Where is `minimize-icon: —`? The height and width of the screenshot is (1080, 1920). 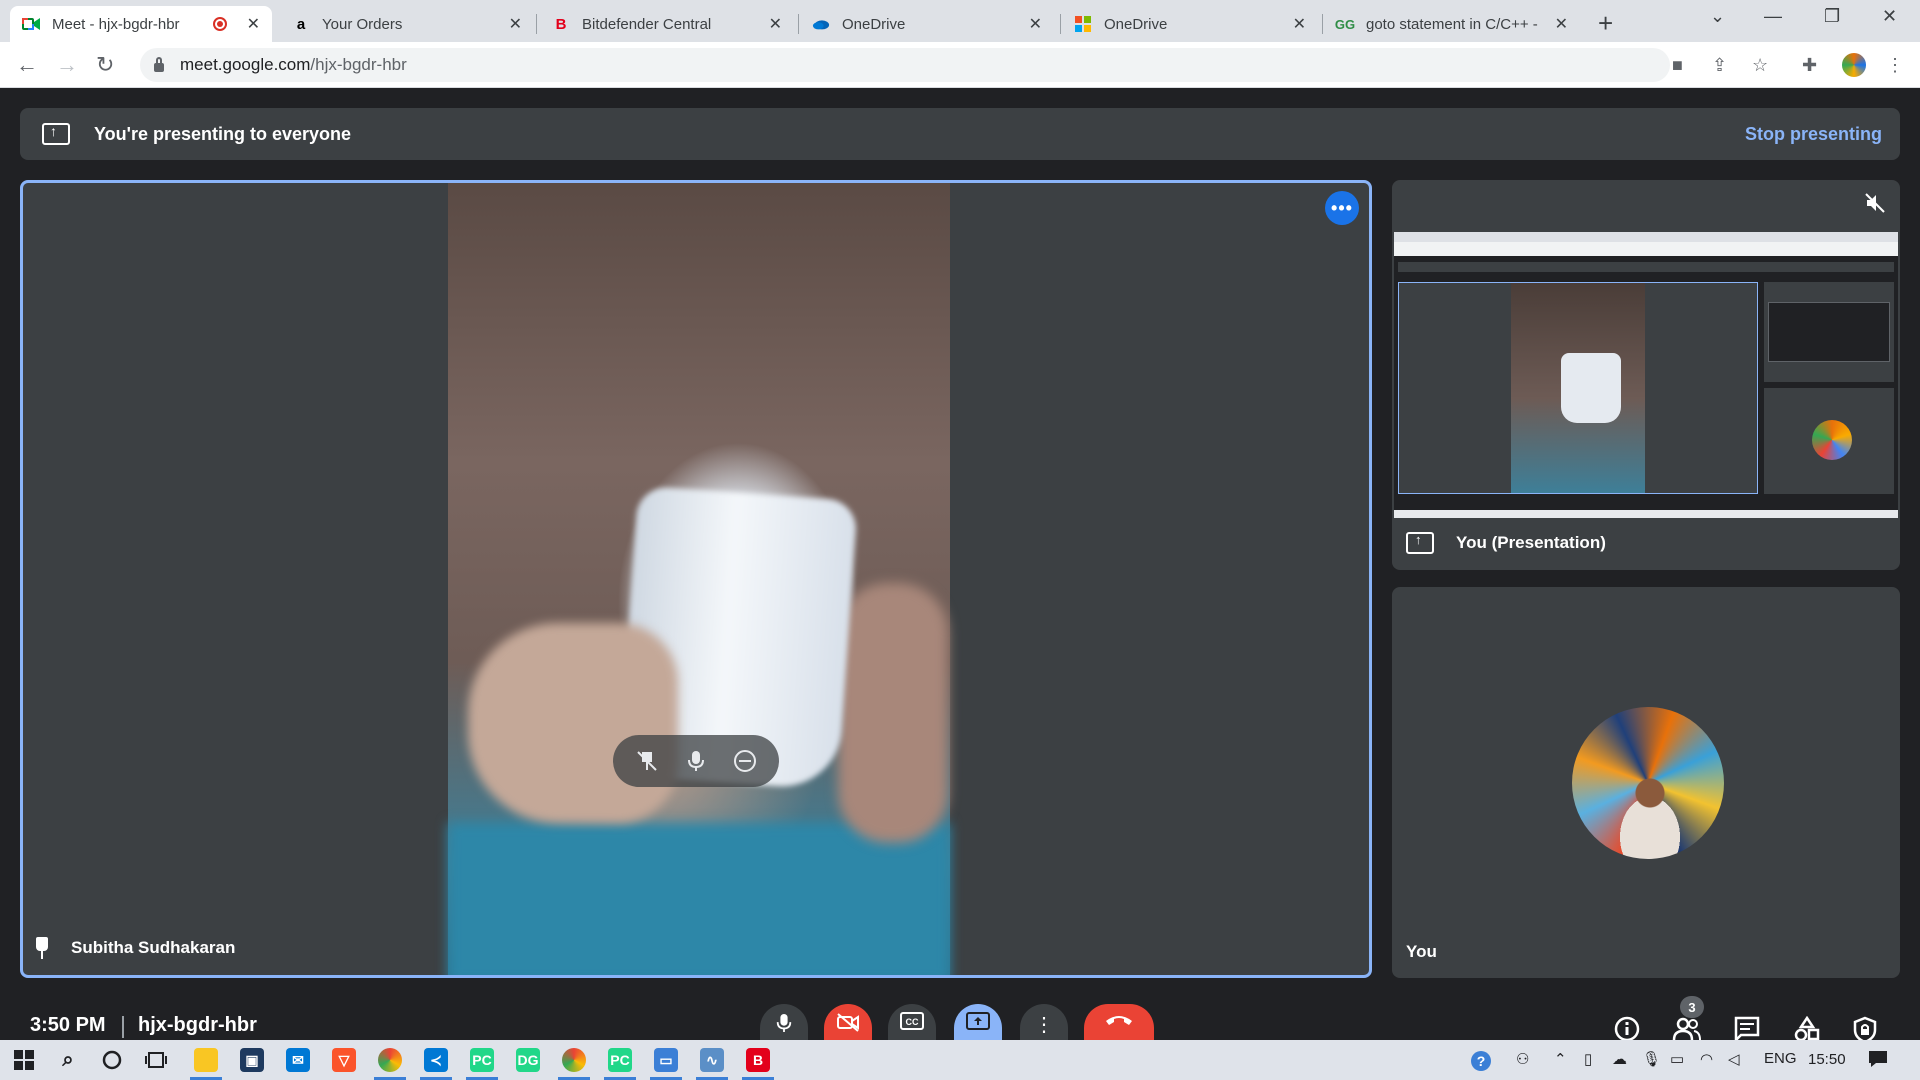
minimize-icon: — is located at coordinates (1773, 16).